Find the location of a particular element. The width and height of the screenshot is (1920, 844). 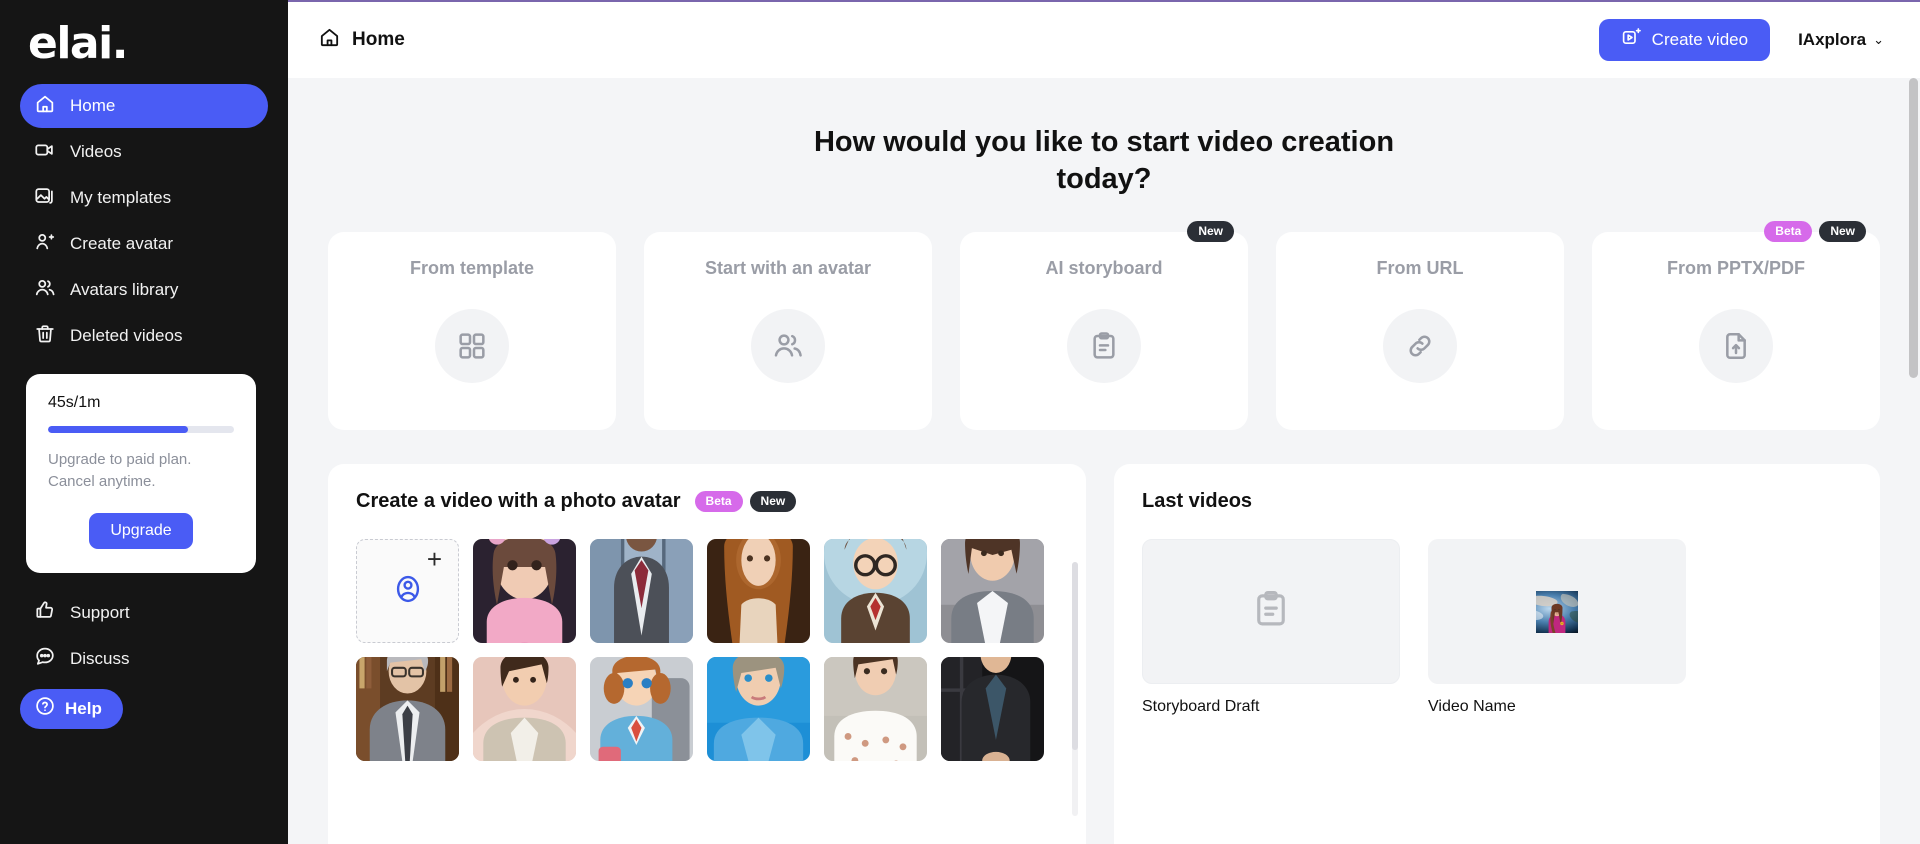

option-badges: New is located at coordinates (1210, 232).